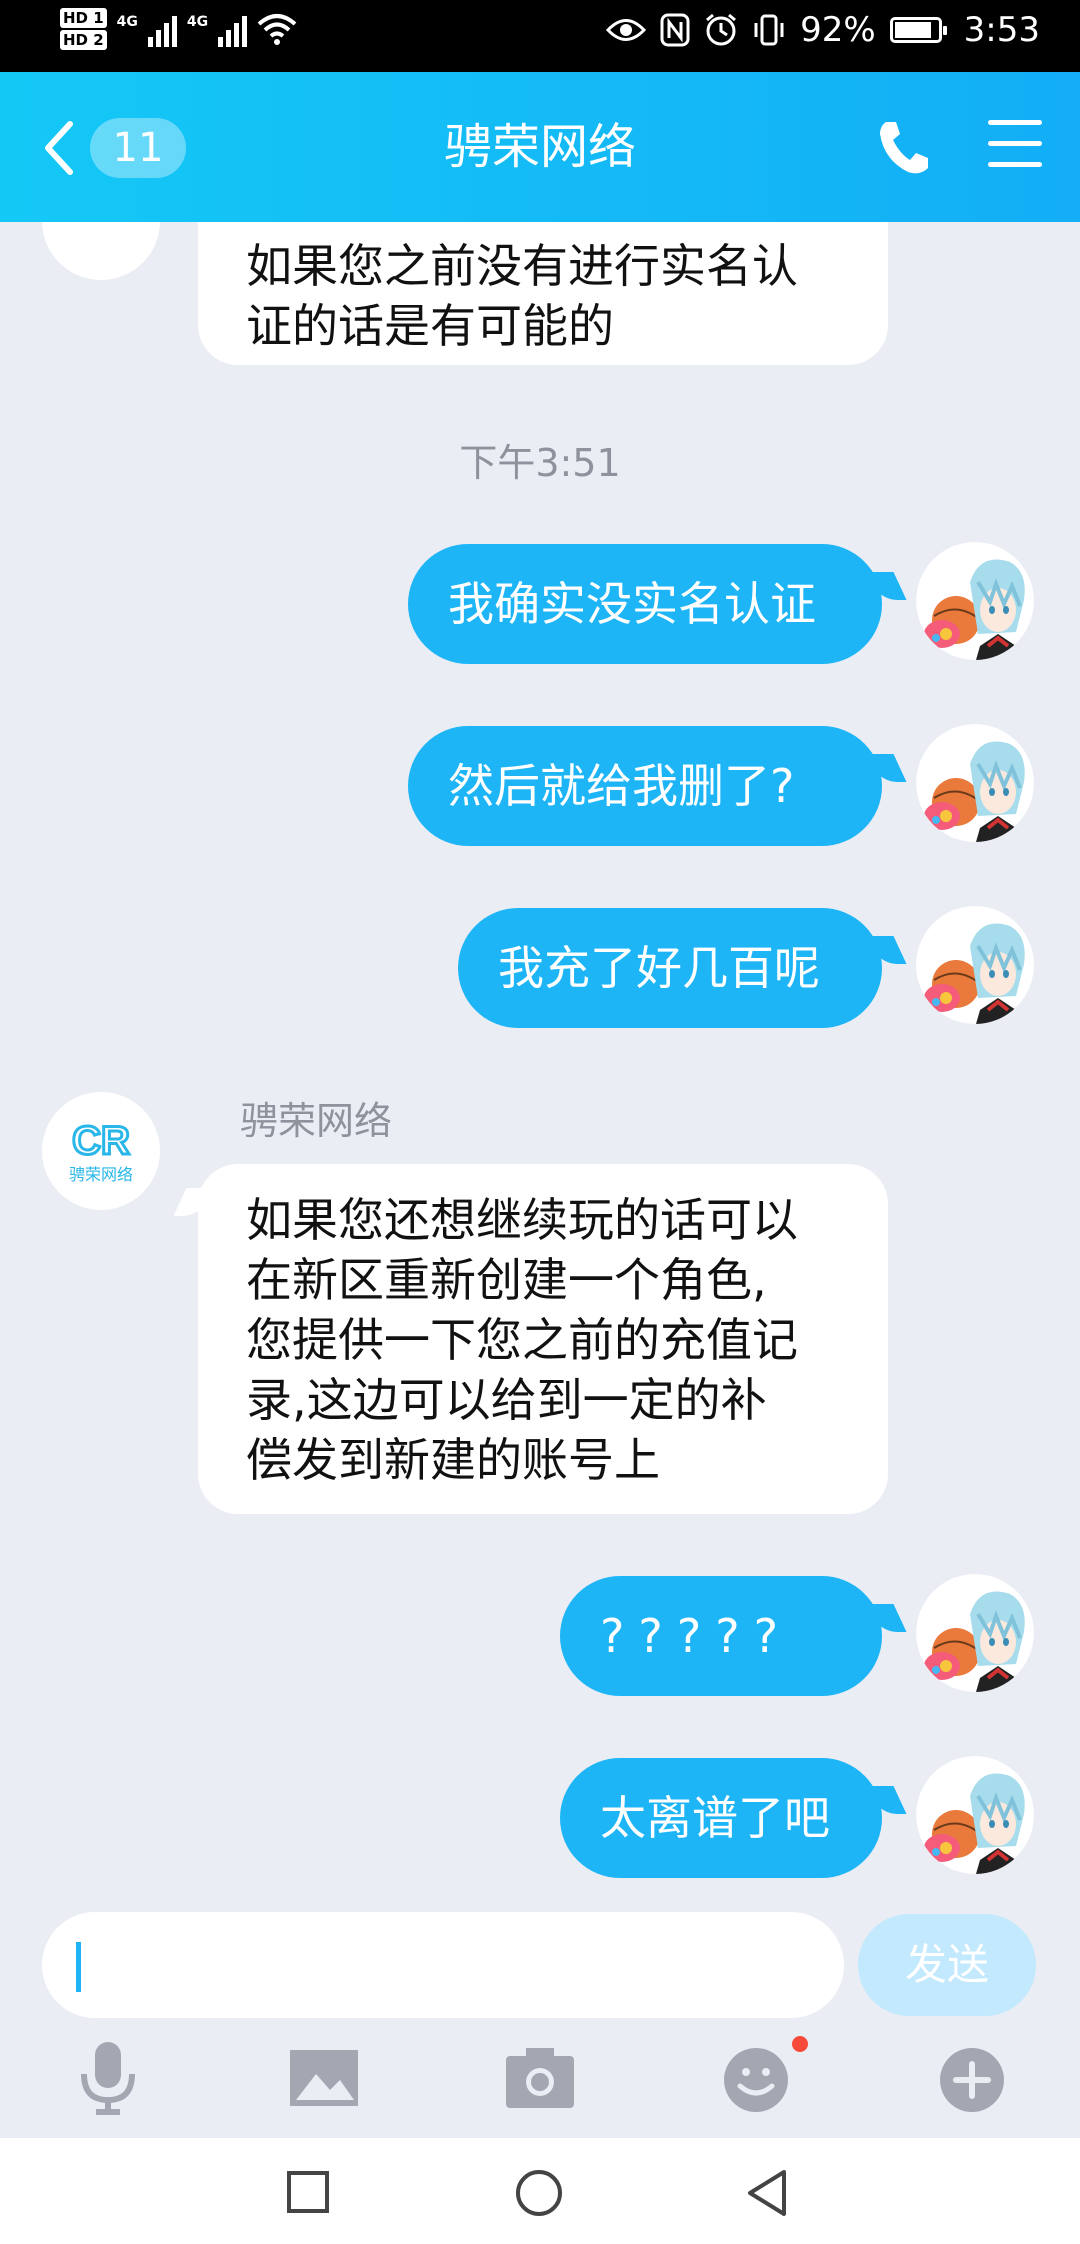  I want to click on nfc-icon, so click(675, 30).